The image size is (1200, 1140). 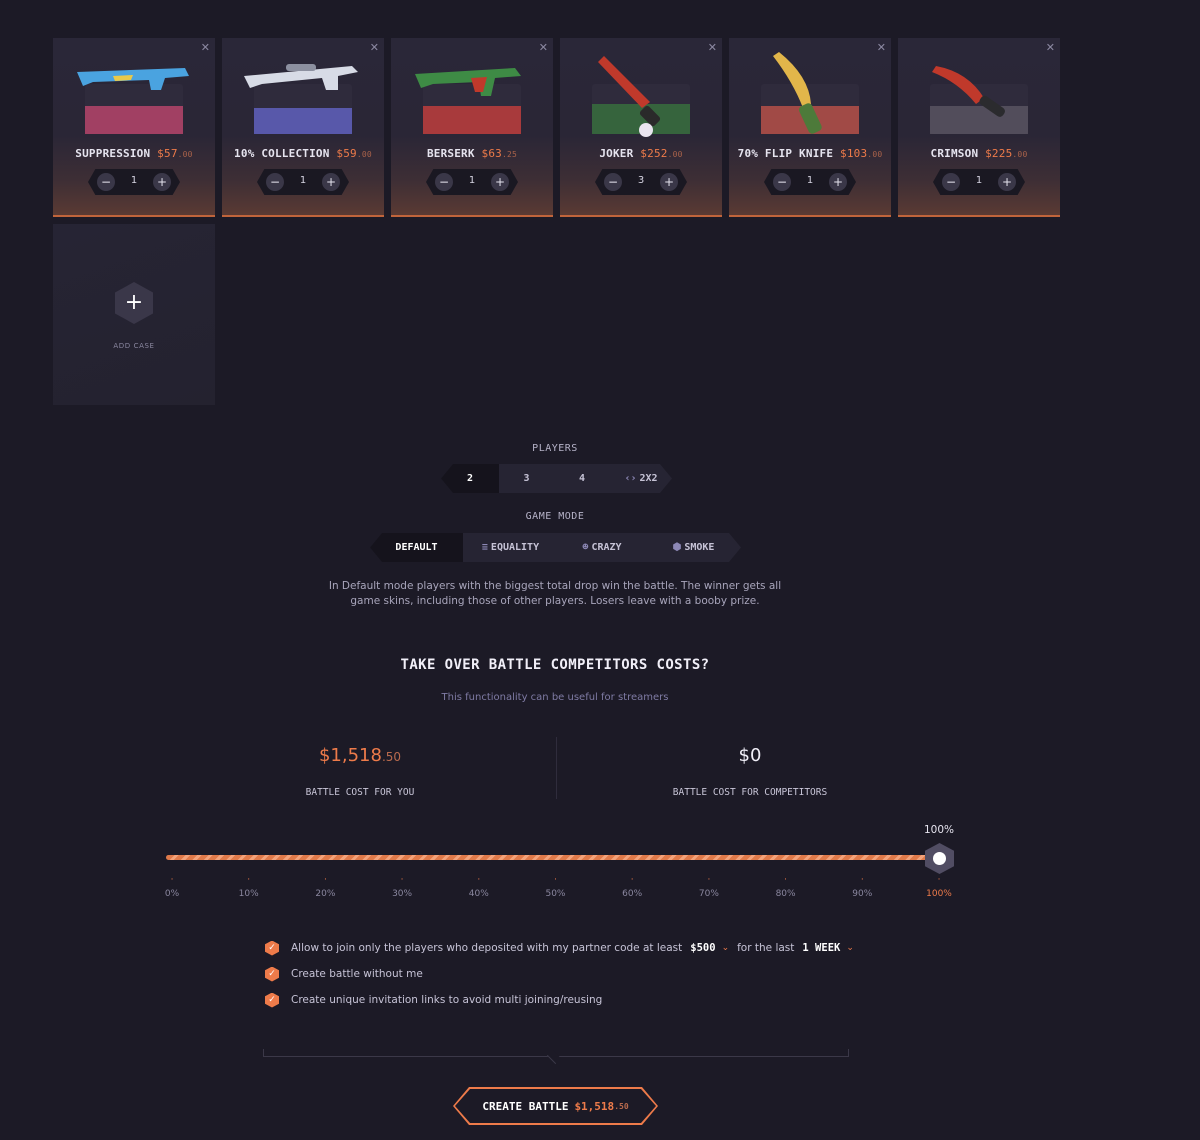 I want to click on create-battle-button: CREATE BATTLE $1,518.50, so click(x=555, y=1106).